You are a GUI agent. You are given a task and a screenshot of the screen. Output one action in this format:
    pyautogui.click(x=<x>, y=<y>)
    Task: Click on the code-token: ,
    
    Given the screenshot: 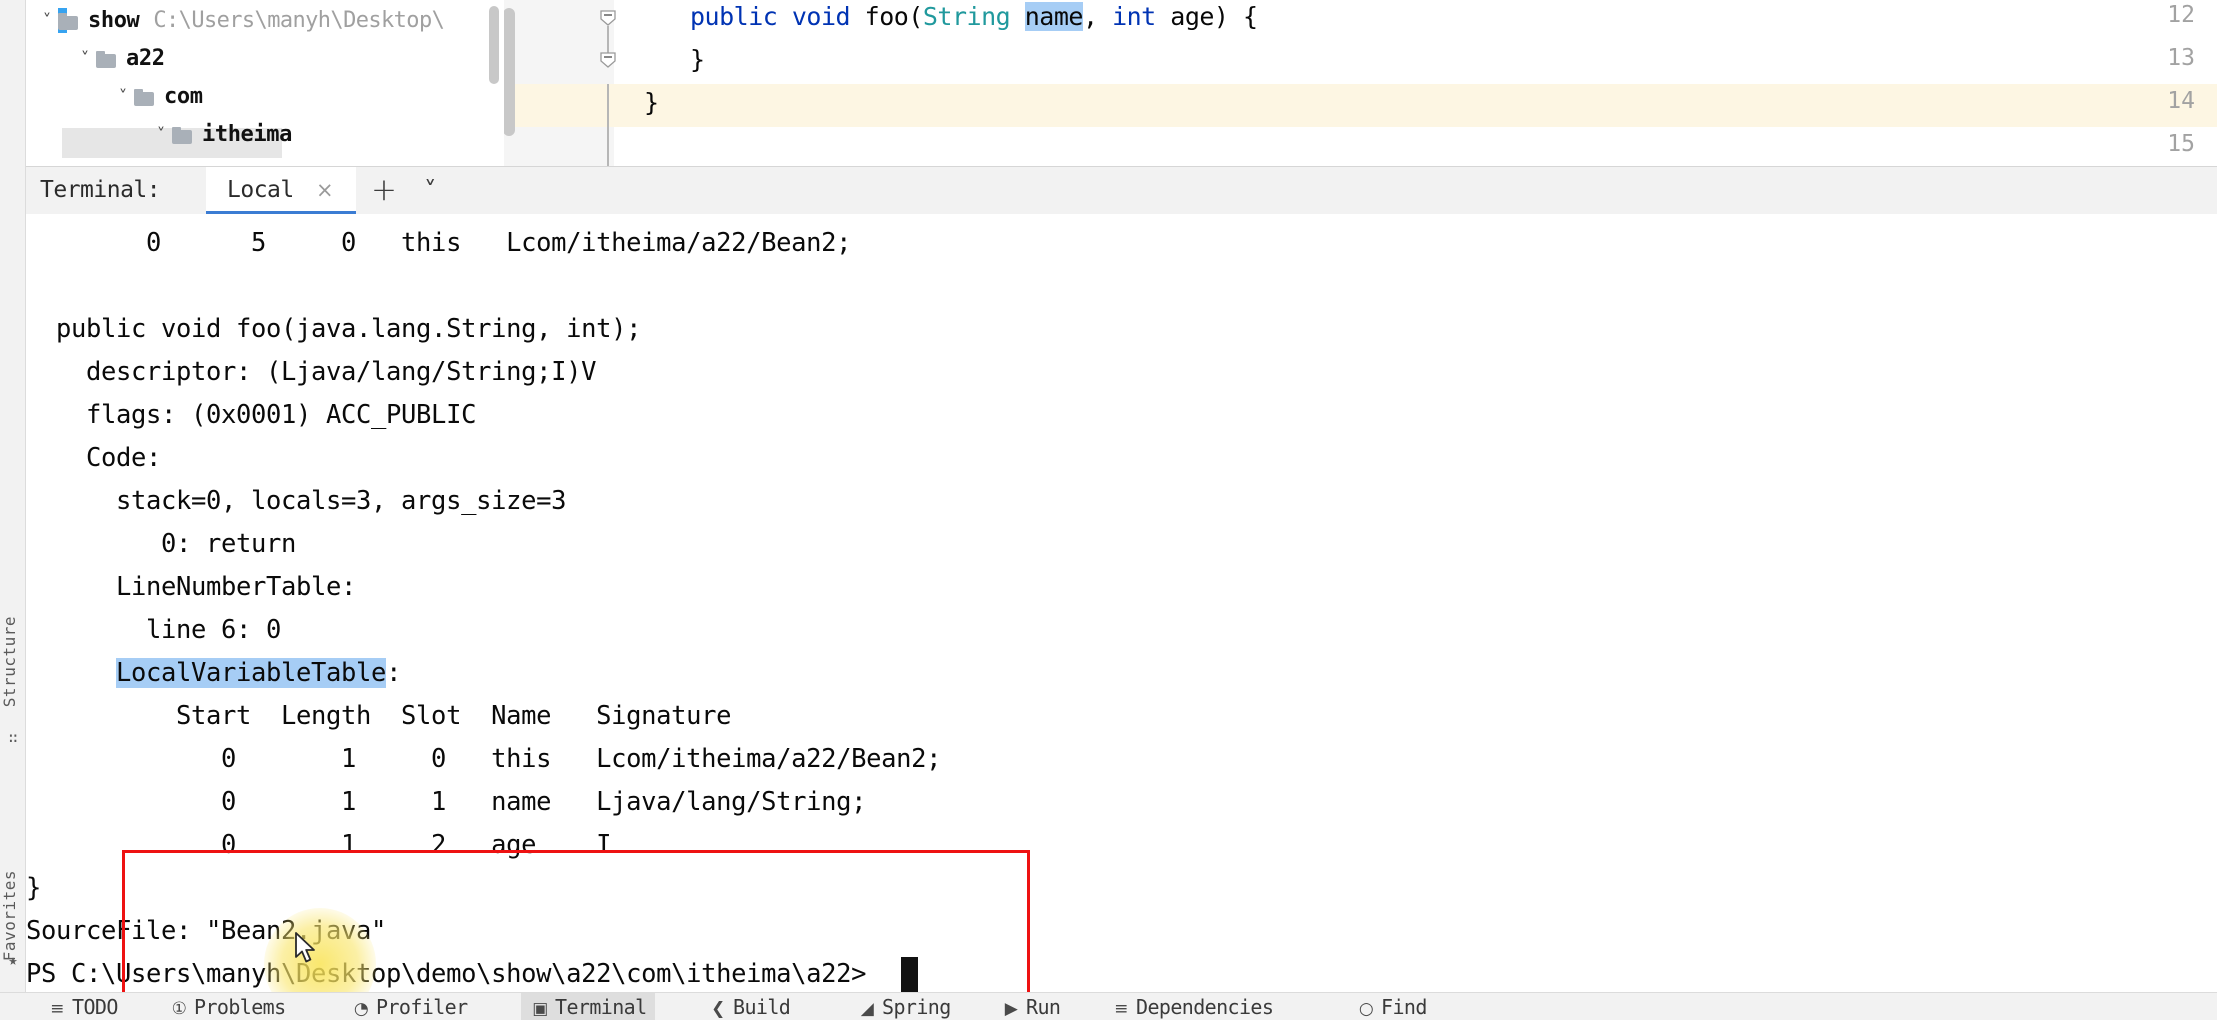 What is the action you would take?
    pyautogui.click(x=1097, y=16)
    